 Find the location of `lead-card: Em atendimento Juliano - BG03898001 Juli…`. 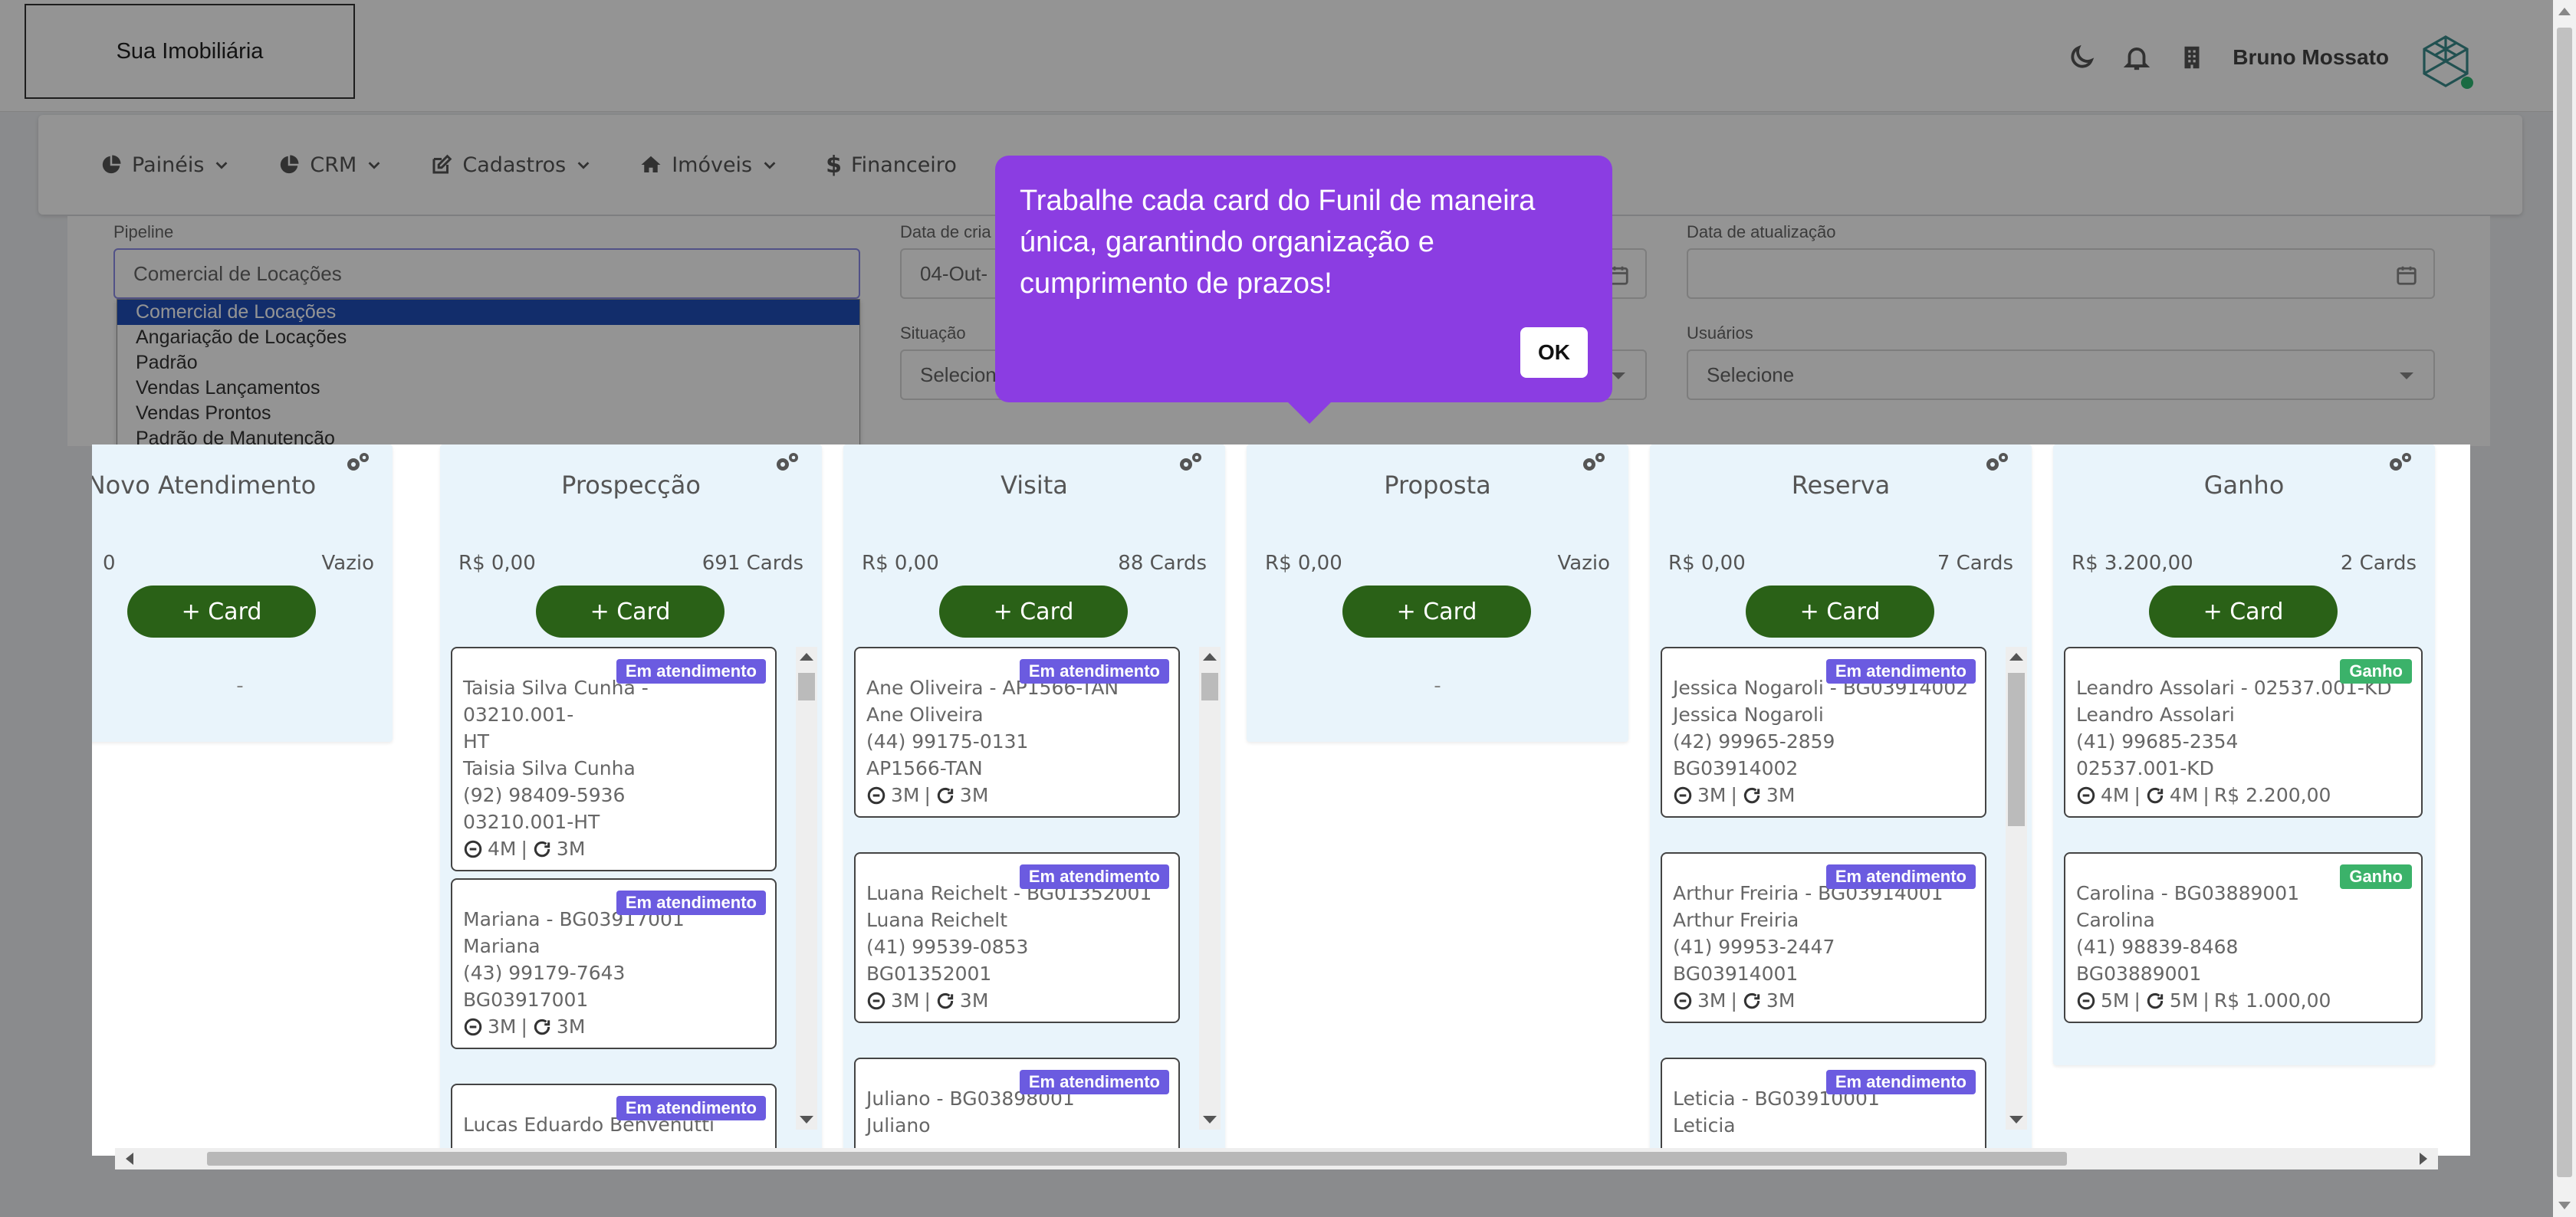

lead-card: Em atendimento Juliano - BG03898001 Juli… is located at coordinates (1017, 1107).